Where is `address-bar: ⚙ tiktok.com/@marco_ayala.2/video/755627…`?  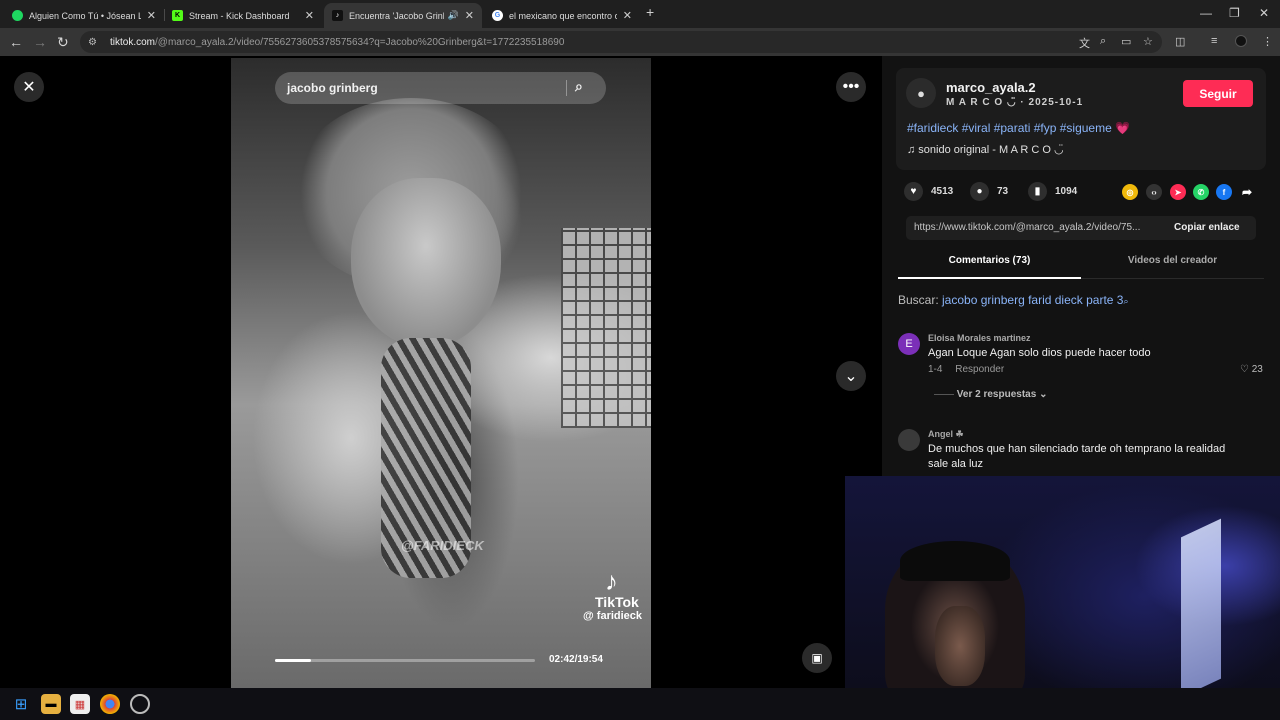
address-bar: ⚙ tiktok.com/@marco_ayala.2/video/755627… is located at coordinates (621, 42).